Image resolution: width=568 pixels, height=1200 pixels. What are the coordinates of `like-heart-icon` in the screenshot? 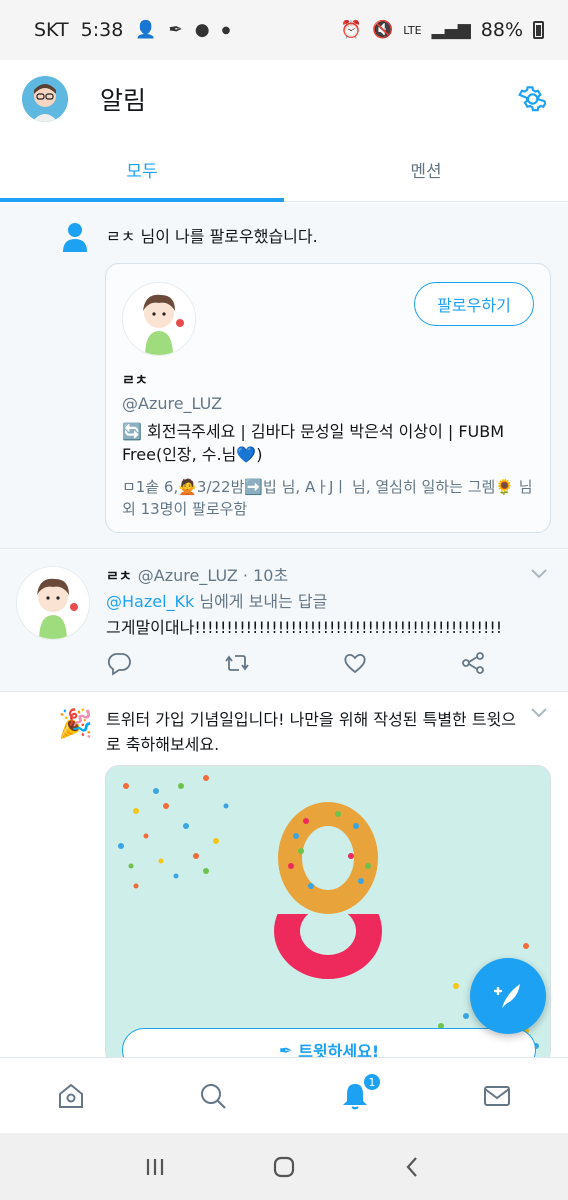 It's located at (355, 663).